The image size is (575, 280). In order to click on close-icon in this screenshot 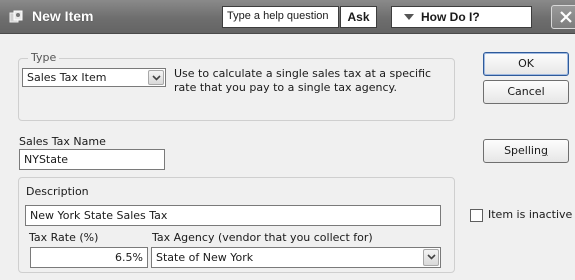, I will do `click(566, 17)`.